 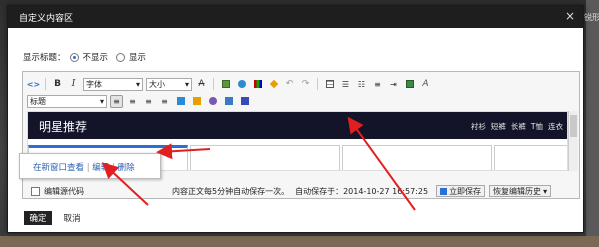 What do you see at coordinates (573, 126) in the screenshot?
I see `scrollbar-thumb` at bounding box center [573, 126].